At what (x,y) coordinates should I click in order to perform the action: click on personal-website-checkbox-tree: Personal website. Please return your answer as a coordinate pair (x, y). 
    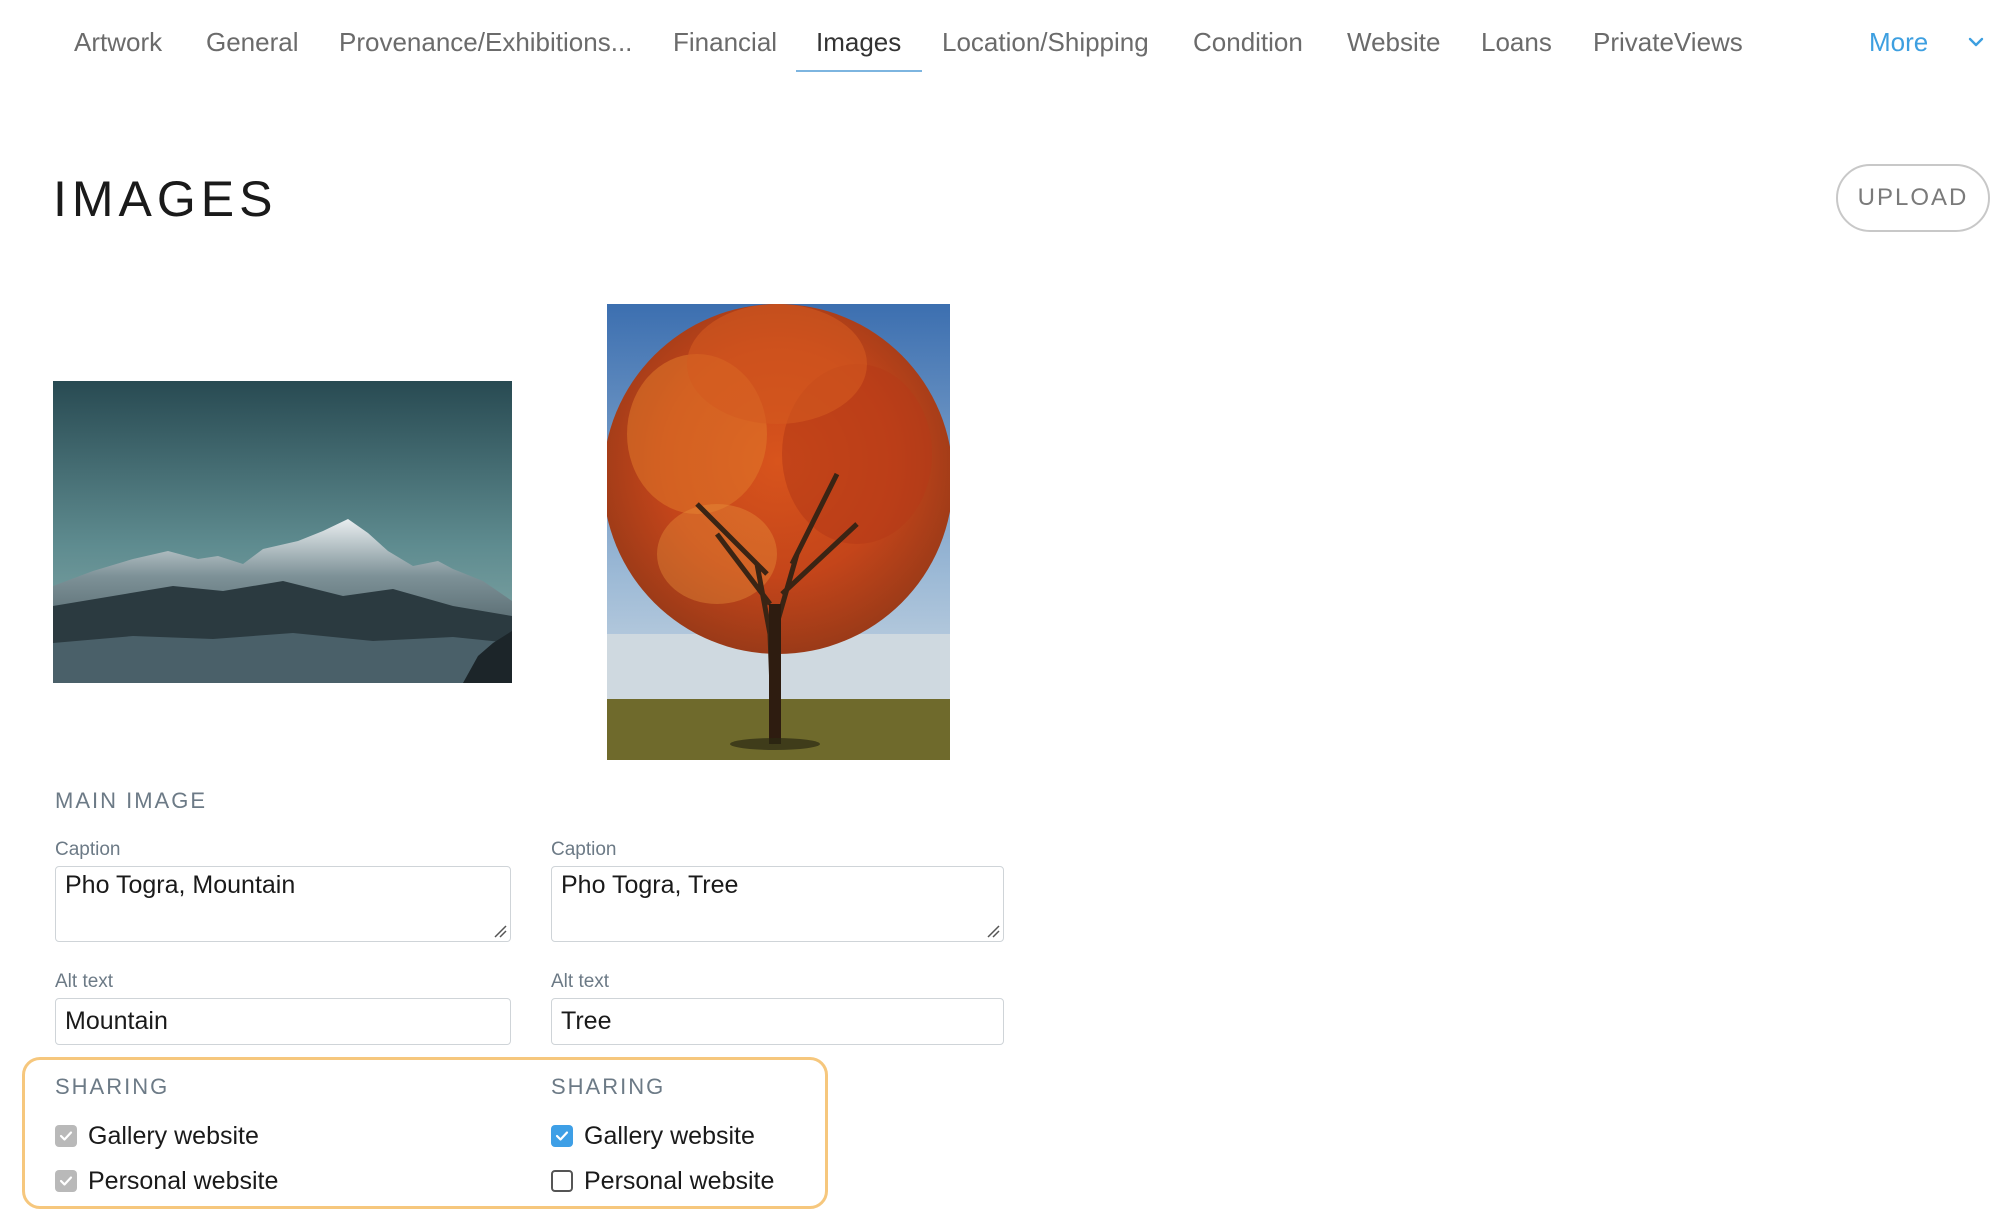
    Looking at the image, I should click on (662, 1181).